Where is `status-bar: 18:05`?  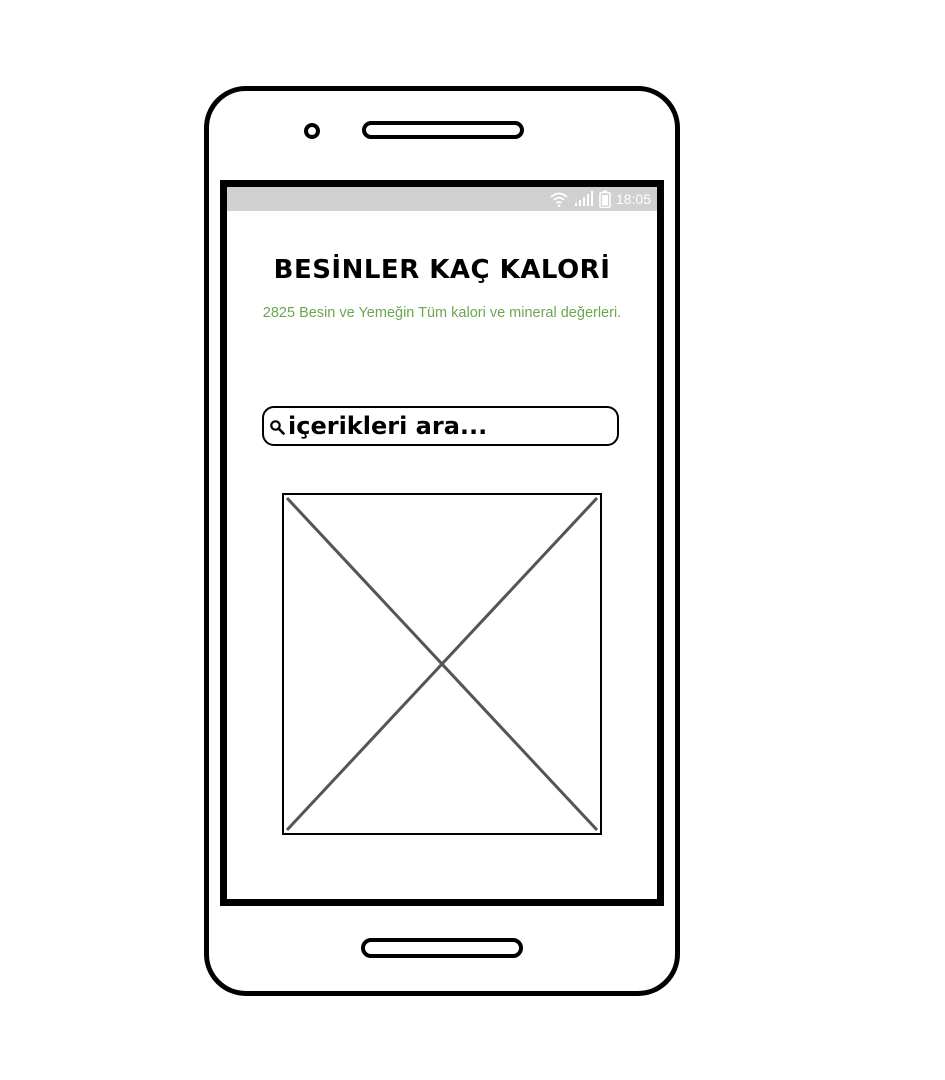 status-bar: 18:05 is located at coordinates (442, 199).